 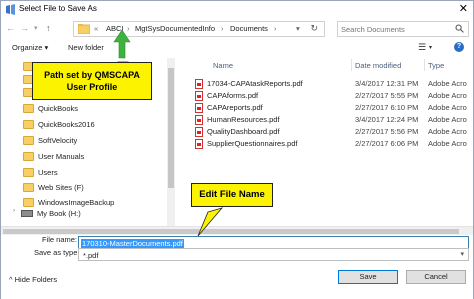 What do you see at coordinates (232, 195) in the screenshot?
I see `callout-edit-filename-note: Edit File Name` at bounding box center [232, 195].